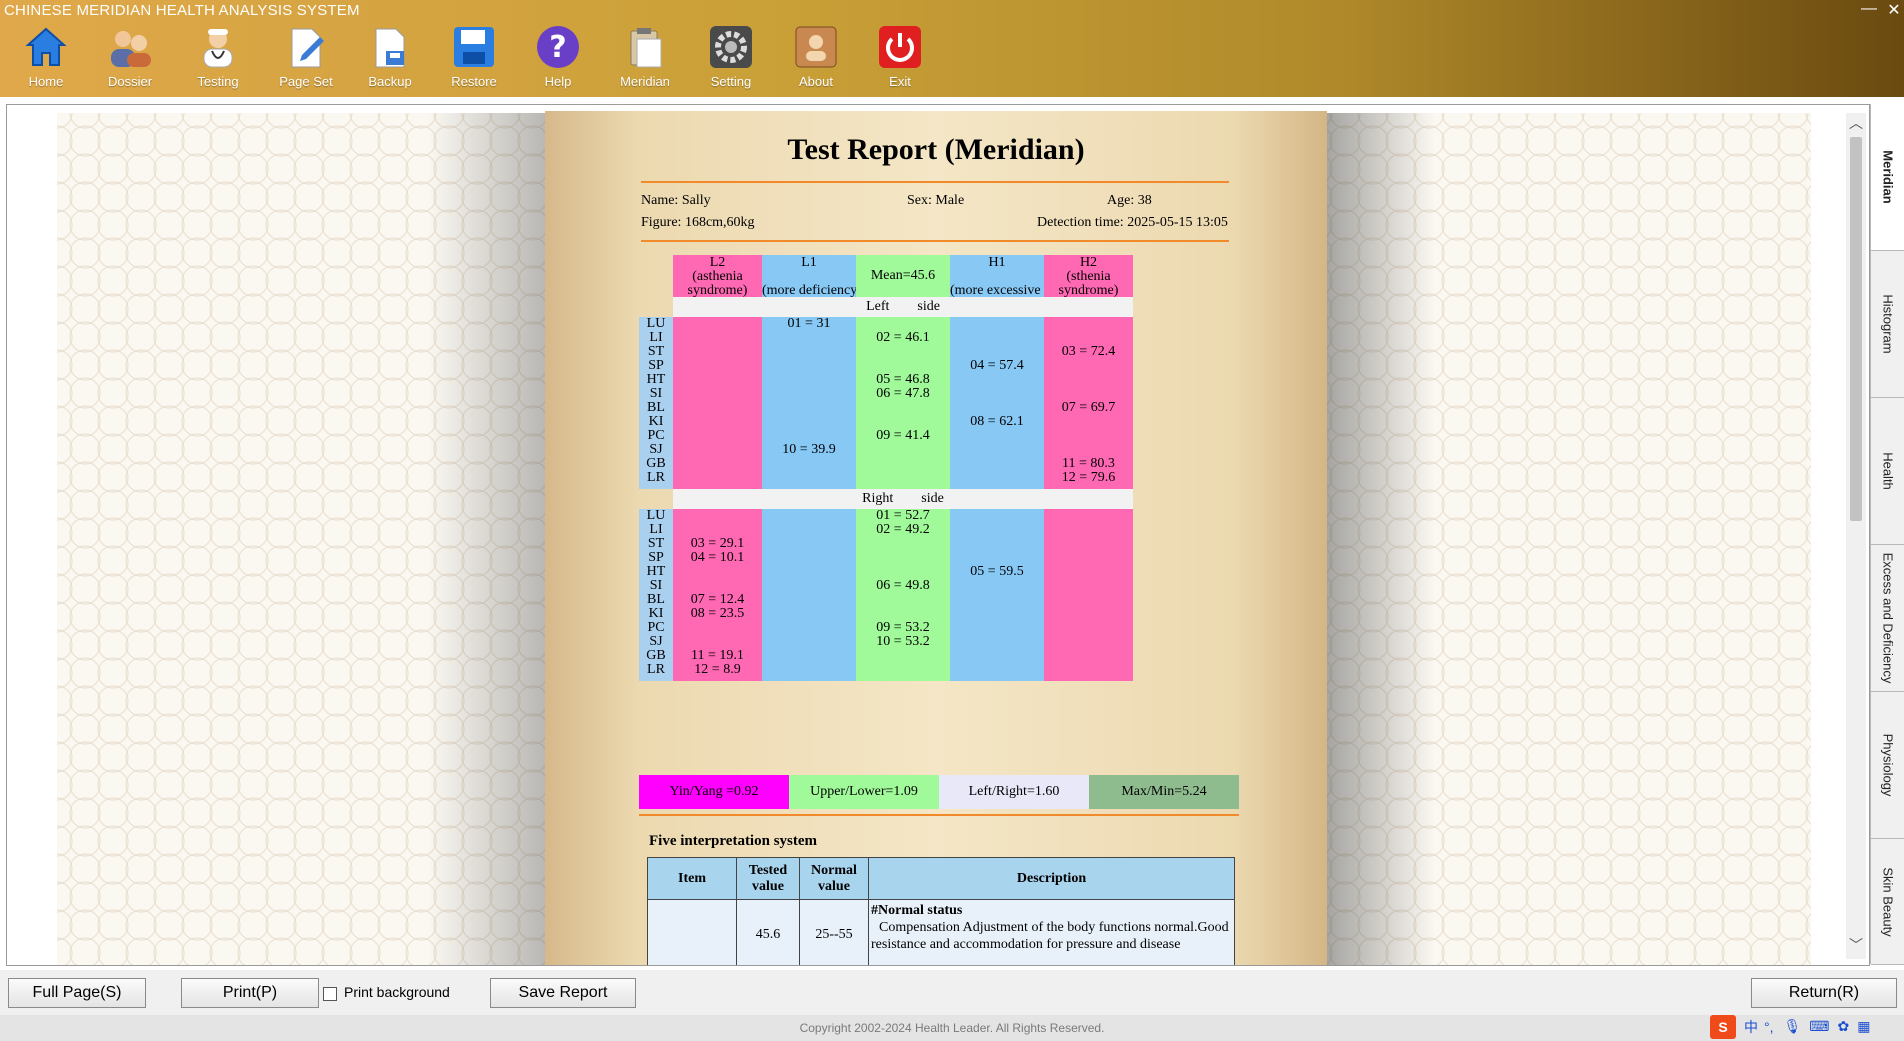  I want to click on scroll-down-icon: ﹀, so click(1856, 945).